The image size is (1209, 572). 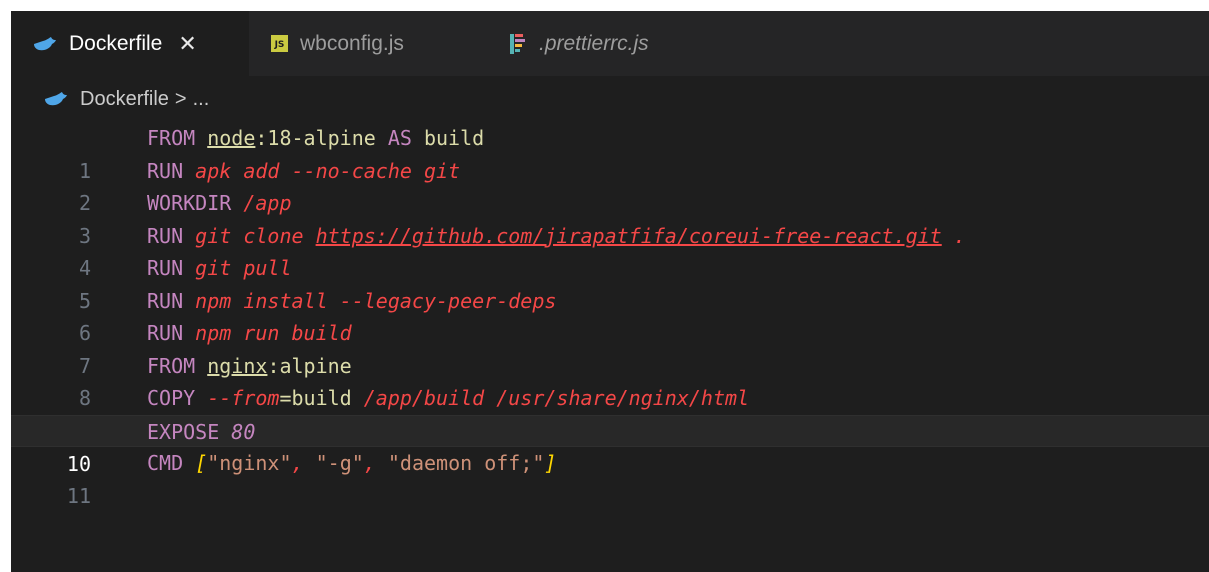 I want to click on line-content: RUN npm install --legacy-peer-deps, so click(x=352, y=300).